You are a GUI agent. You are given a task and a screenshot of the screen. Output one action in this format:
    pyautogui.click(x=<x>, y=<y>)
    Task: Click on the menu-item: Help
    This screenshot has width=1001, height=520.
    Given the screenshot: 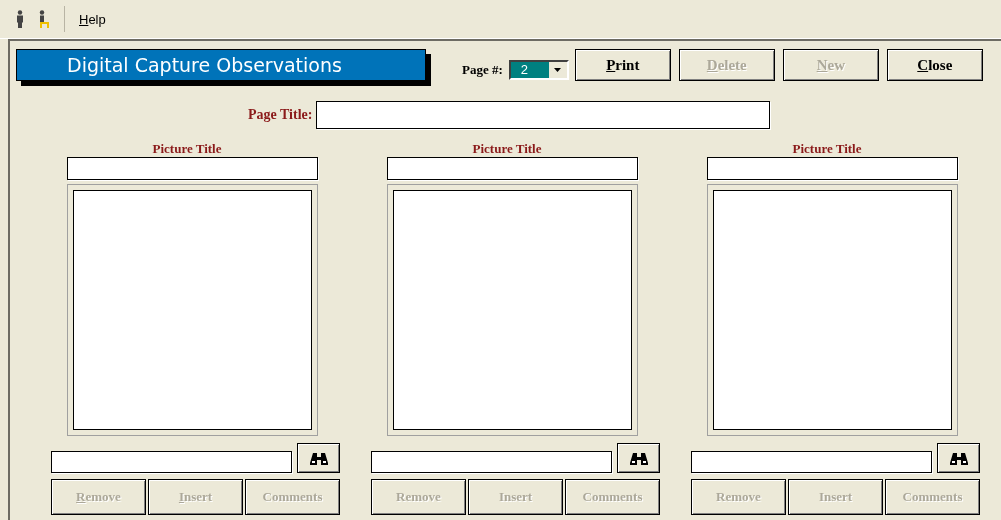 What is the action you would take?
    pyautogui.click(x=92, y=19)
    